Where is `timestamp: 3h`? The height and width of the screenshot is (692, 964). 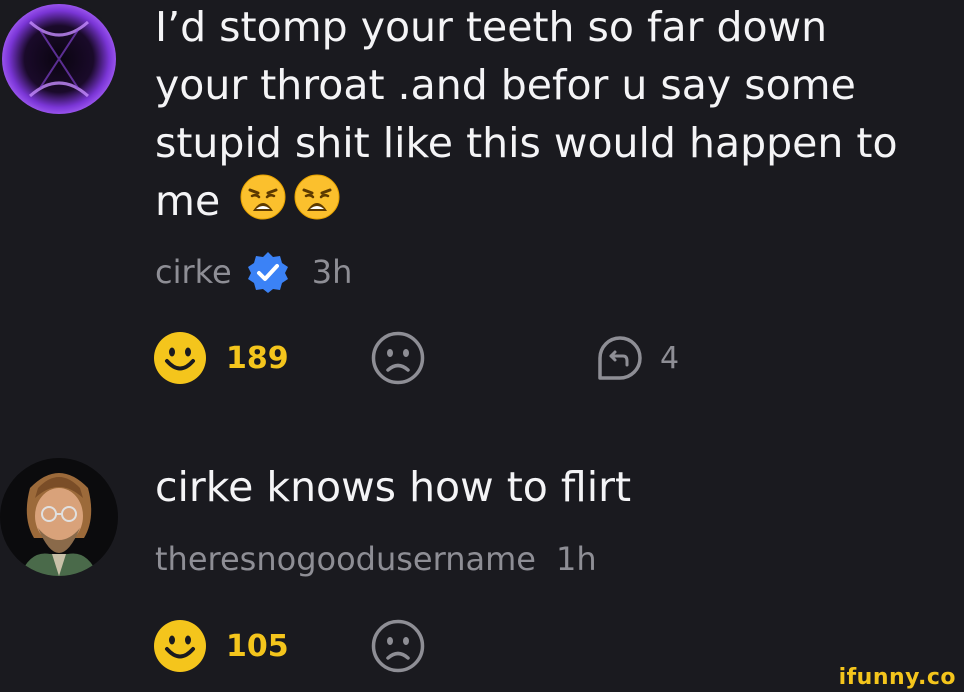 timestamp: 3h is located at coordinates (332, 272).